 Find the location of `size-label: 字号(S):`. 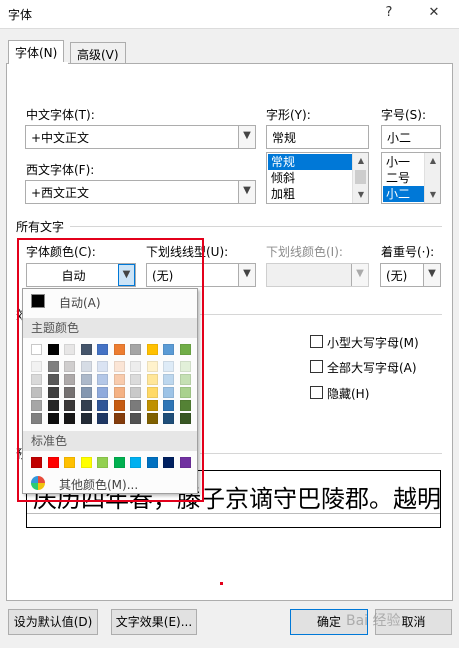

size-label: 字号(S): is located at coordinates (404, 115).